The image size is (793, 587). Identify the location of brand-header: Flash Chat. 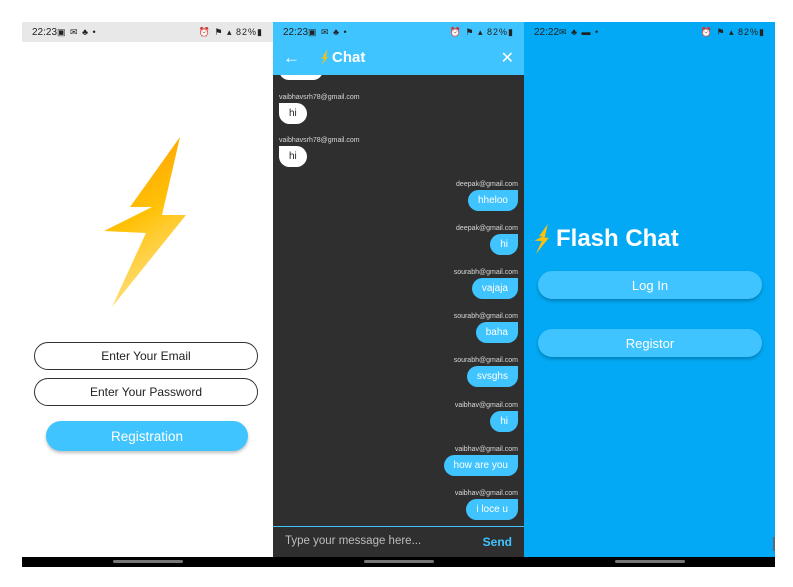
(606, 239).